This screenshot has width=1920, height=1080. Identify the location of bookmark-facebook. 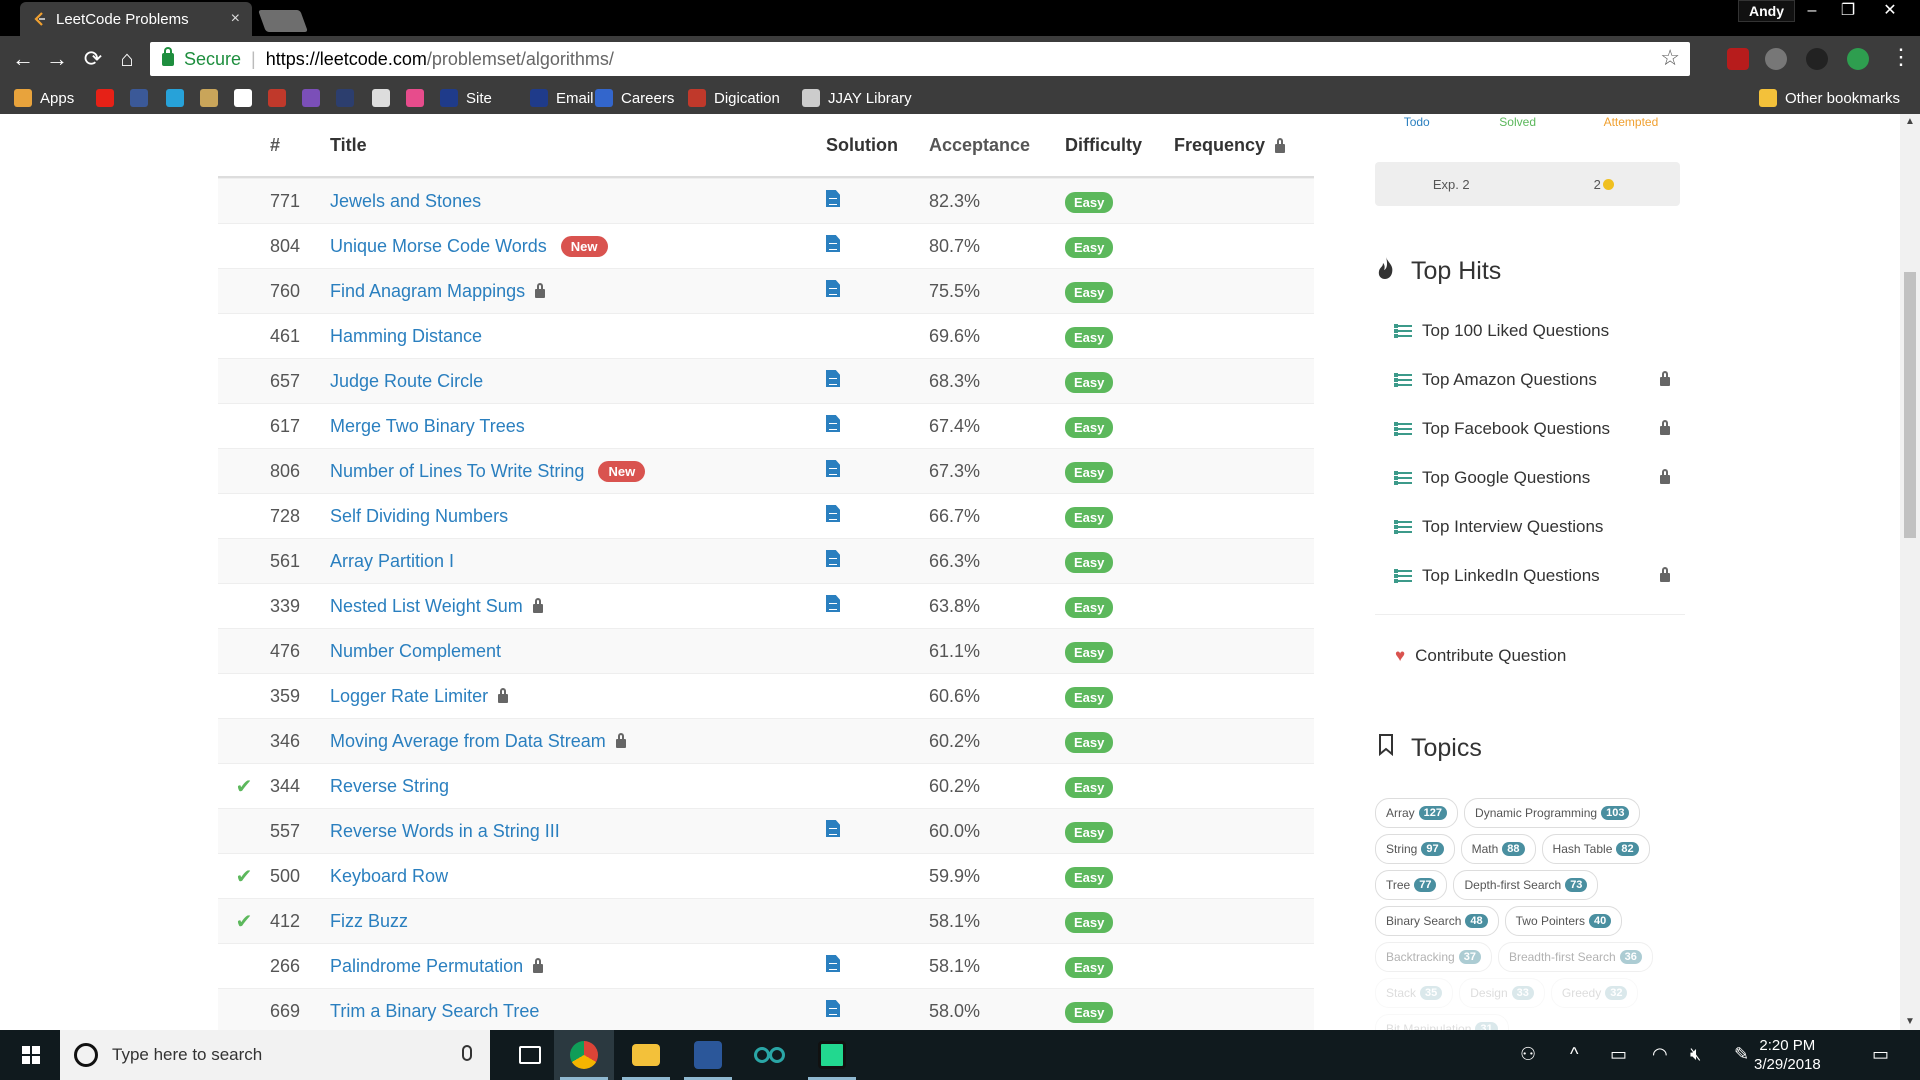
(139, 98).